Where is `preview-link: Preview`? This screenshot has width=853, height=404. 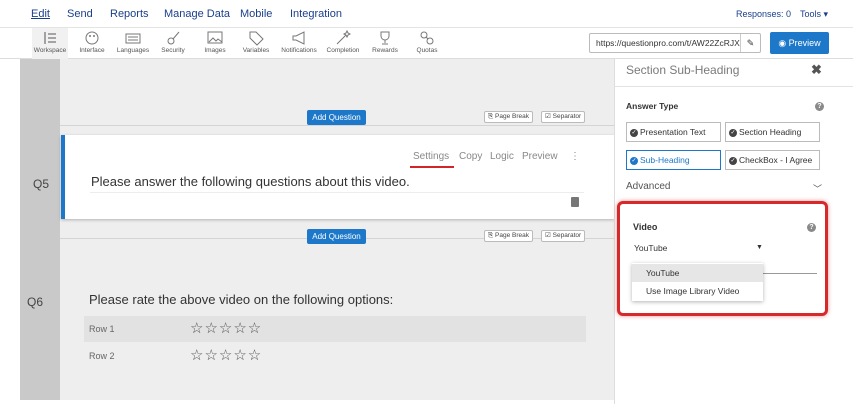 preview-link: Preview is located at coordinates (540, 156).